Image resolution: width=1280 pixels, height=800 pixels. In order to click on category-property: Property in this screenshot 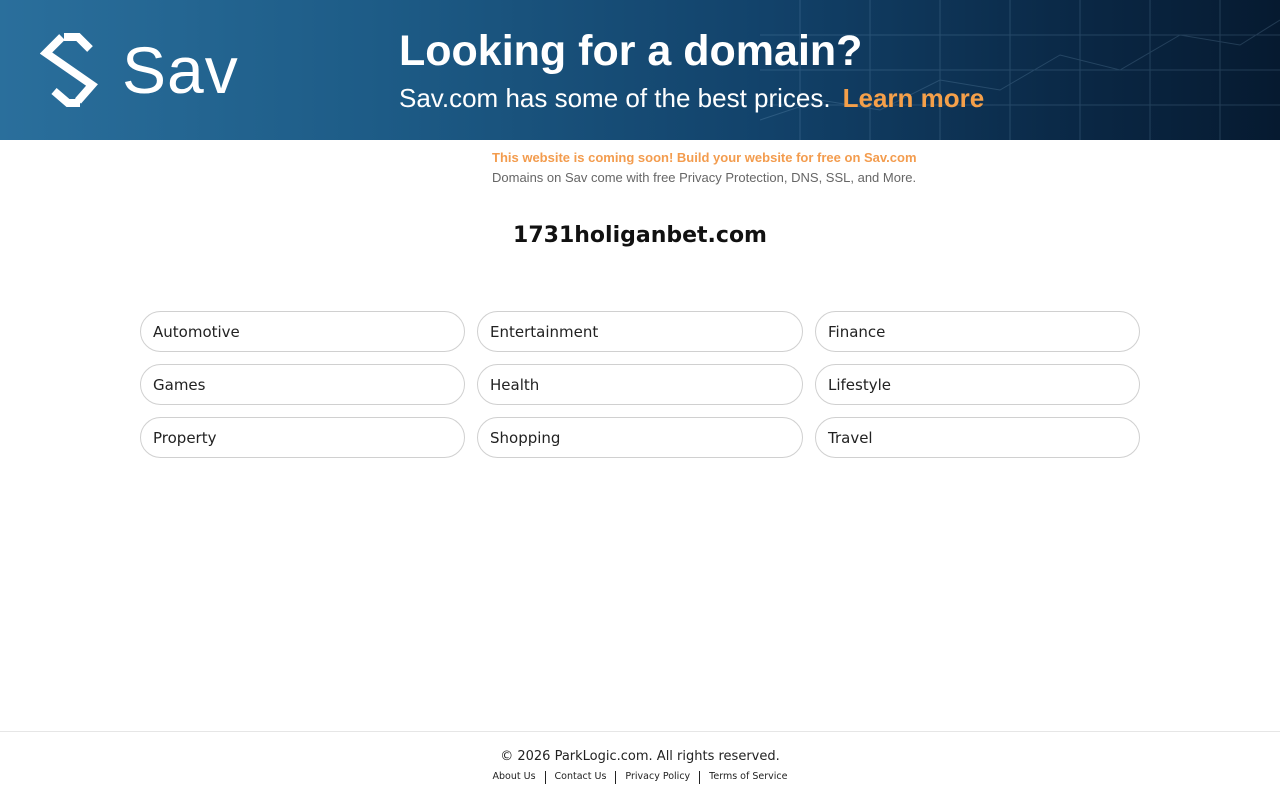, I will do `click(302, 437)`.